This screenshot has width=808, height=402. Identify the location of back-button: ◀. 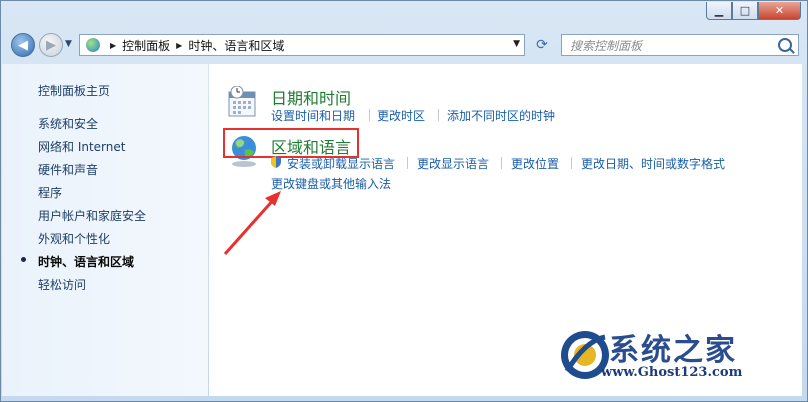
(23, 45).